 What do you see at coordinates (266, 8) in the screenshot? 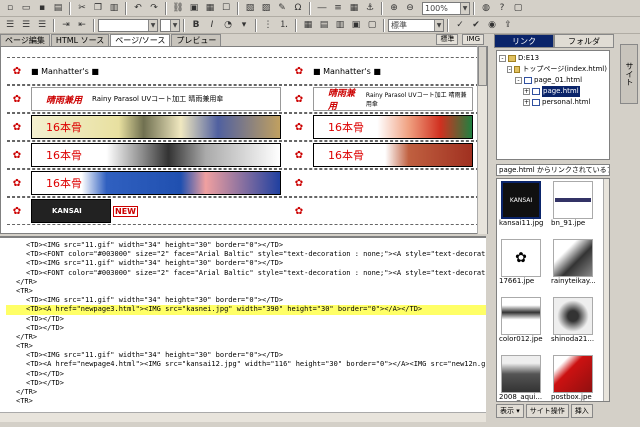
I see `layer-icon: ▨` at bounding box center [266, 8].